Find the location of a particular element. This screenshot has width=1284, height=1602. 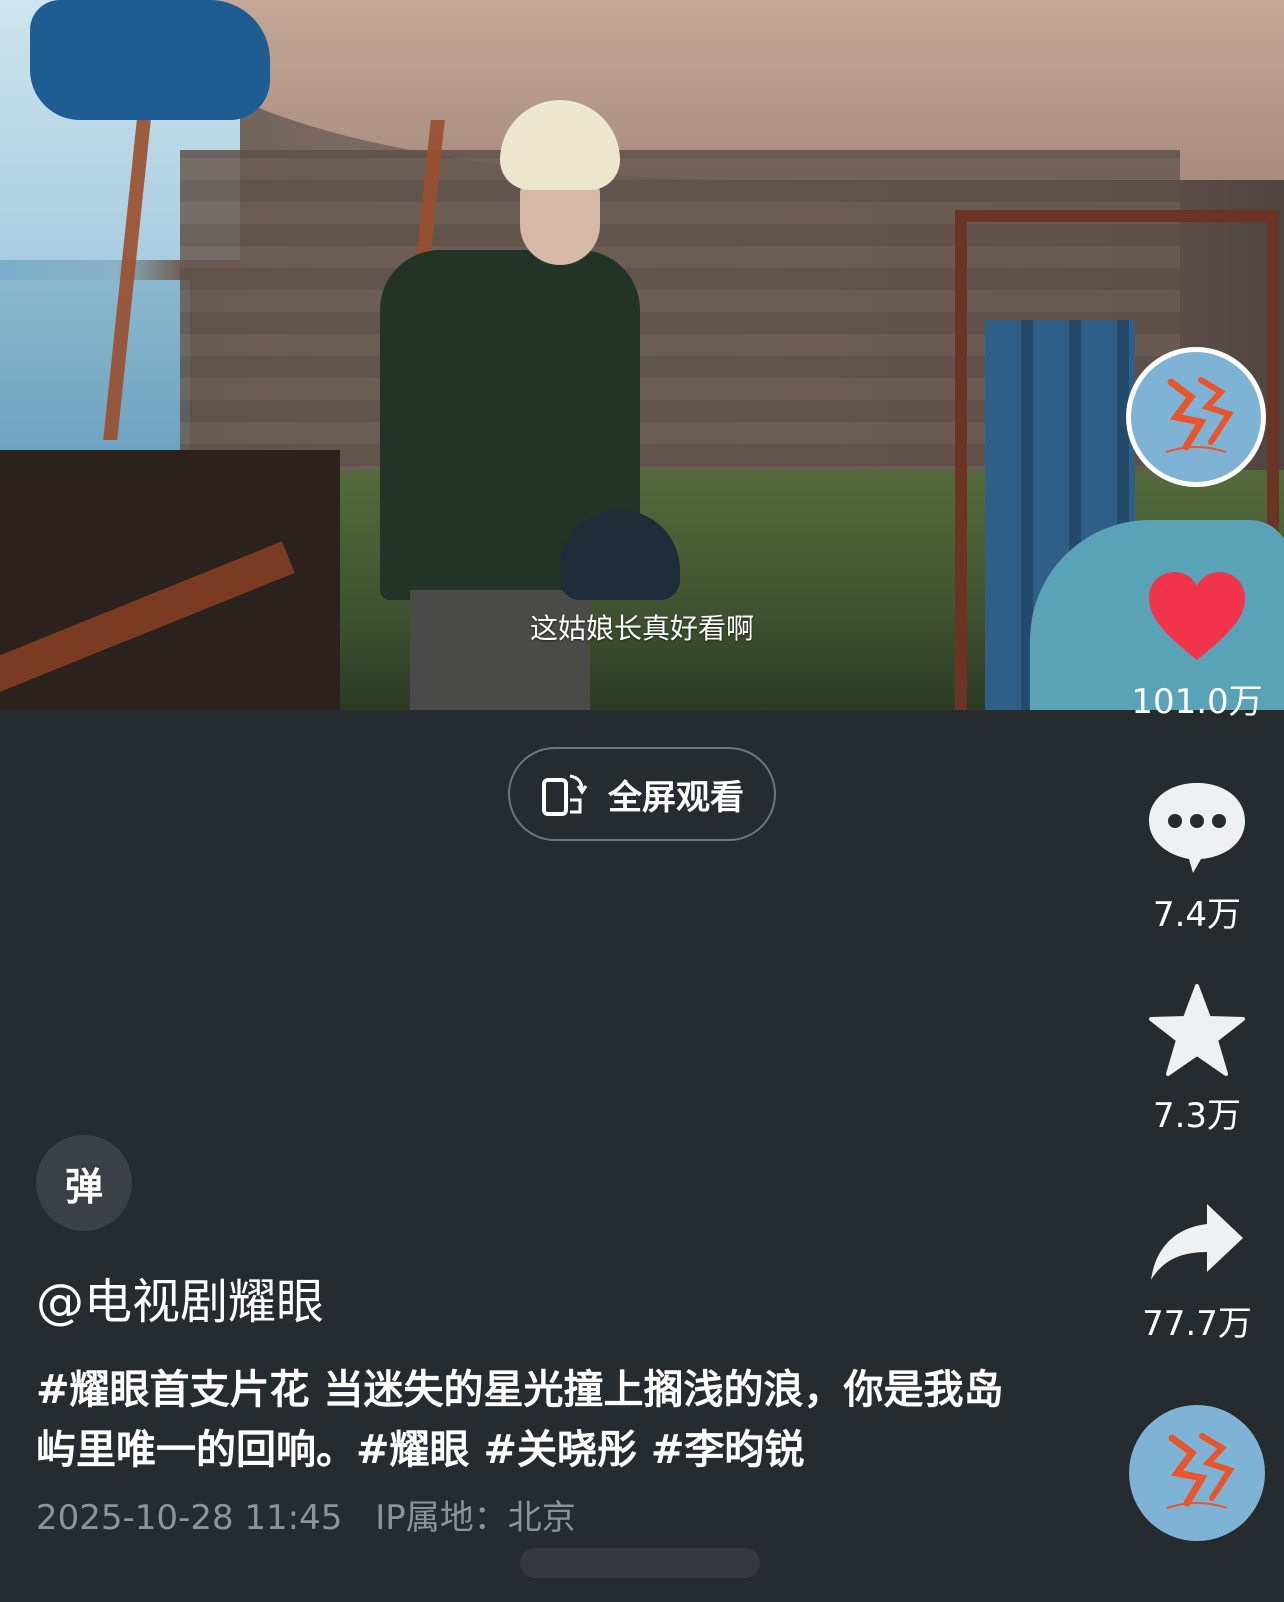

comment-button: 7.4万 is located at coordinates (1197, 856).